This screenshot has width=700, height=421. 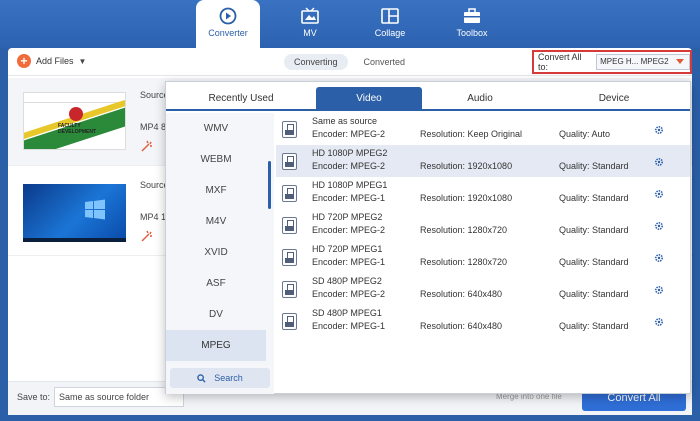 I want to click on status-tabs: Converting Converted, so click(x=349, y=62).